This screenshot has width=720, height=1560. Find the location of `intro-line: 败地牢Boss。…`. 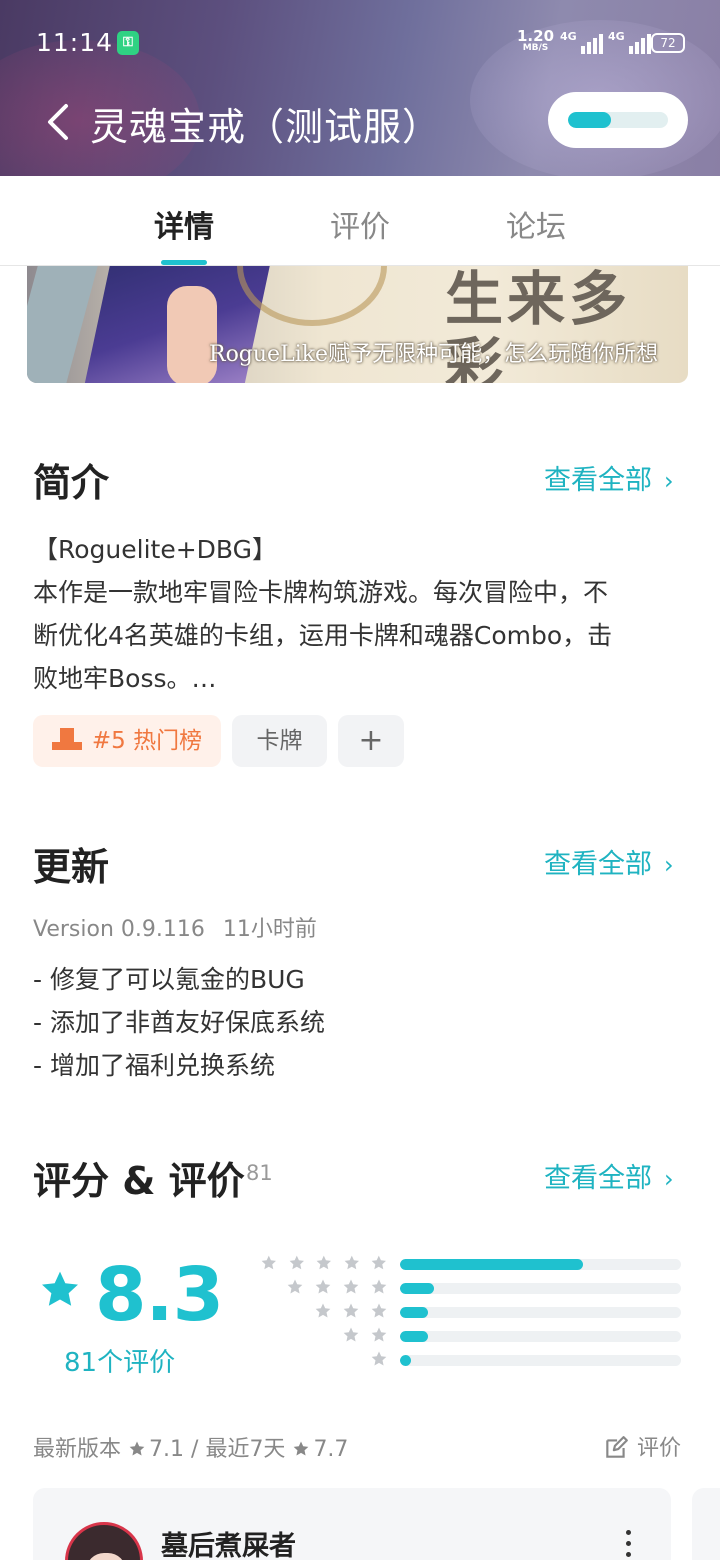

intro-line: 败地牢Boss。… is located at coordinates (125, 678).